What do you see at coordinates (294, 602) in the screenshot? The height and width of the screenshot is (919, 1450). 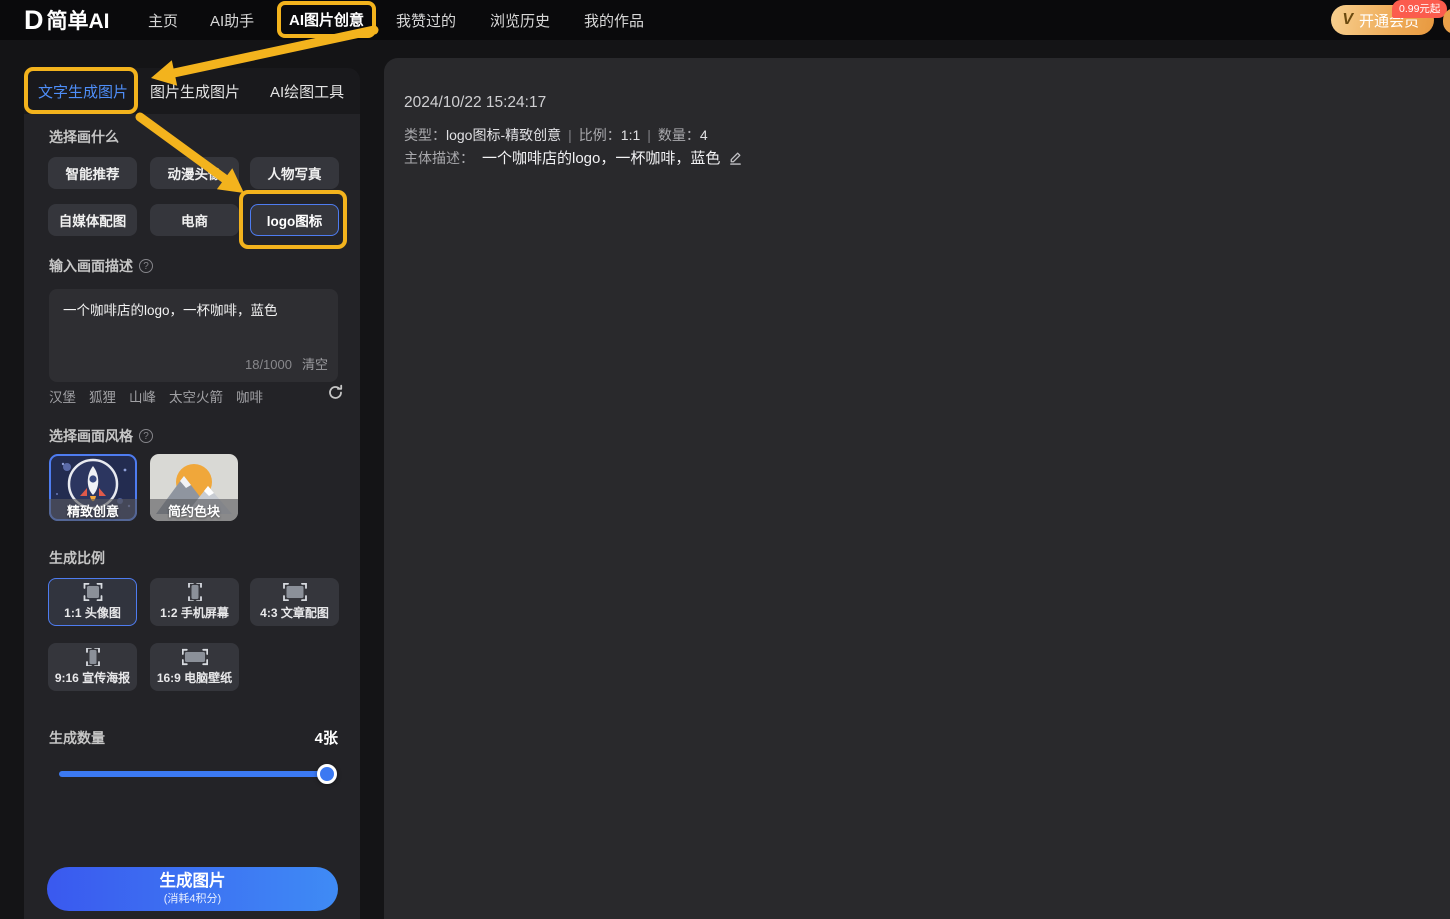 I see `ratio-card-4-3: 4:3 文章配图` at bounding box center [294, 602].